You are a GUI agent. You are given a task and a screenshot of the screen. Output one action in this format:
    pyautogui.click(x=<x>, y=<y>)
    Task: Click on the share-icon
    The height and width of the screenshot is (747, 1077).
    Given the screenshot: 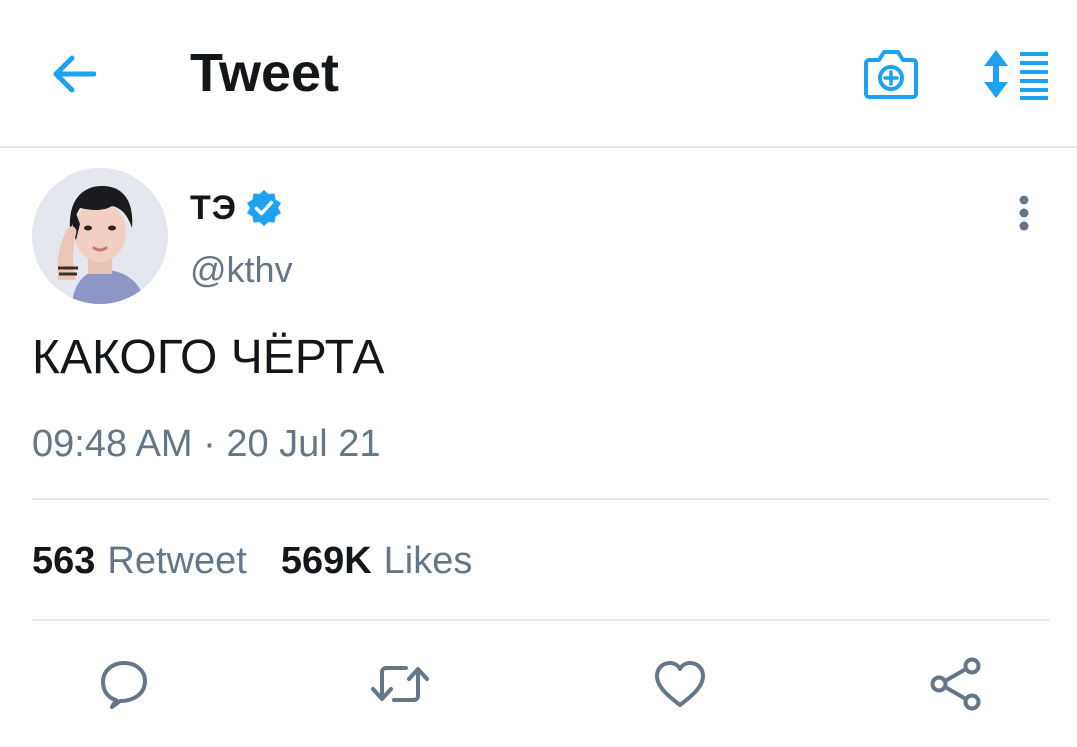 What is the action you would take?
    pyautogui.click(x=955, y=684)
    